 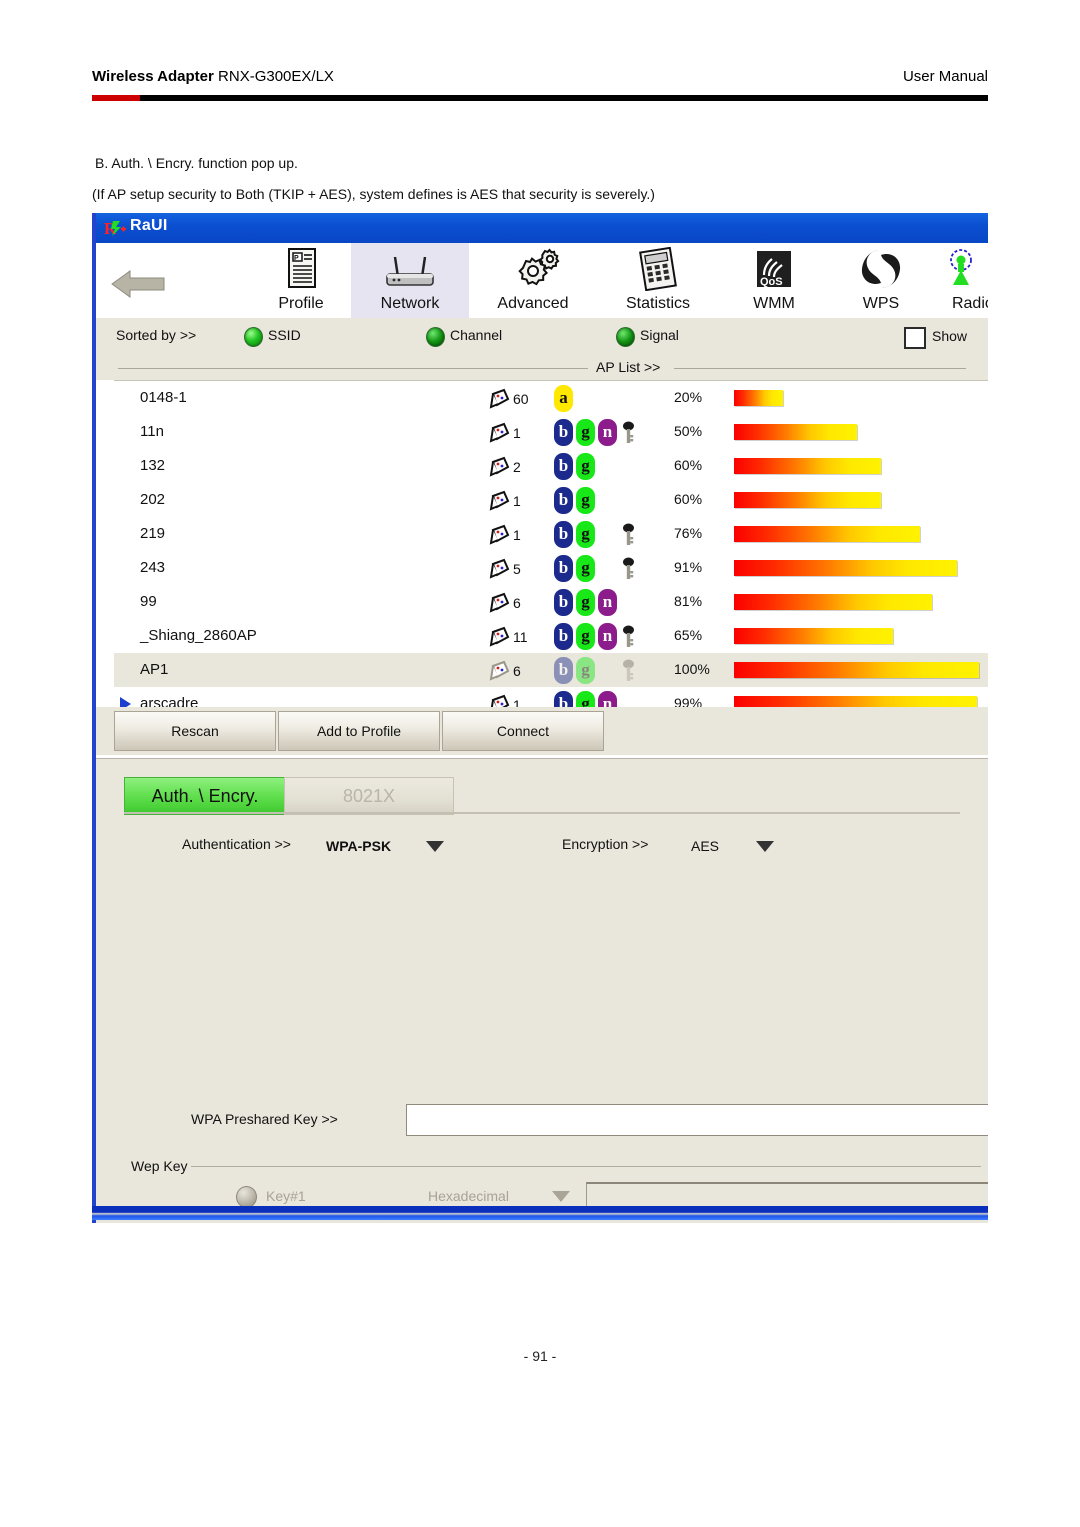 What do you see at coordinates (533, 269) in the screenshot?
I see `gears-icon` at bounding box center [533, 269].